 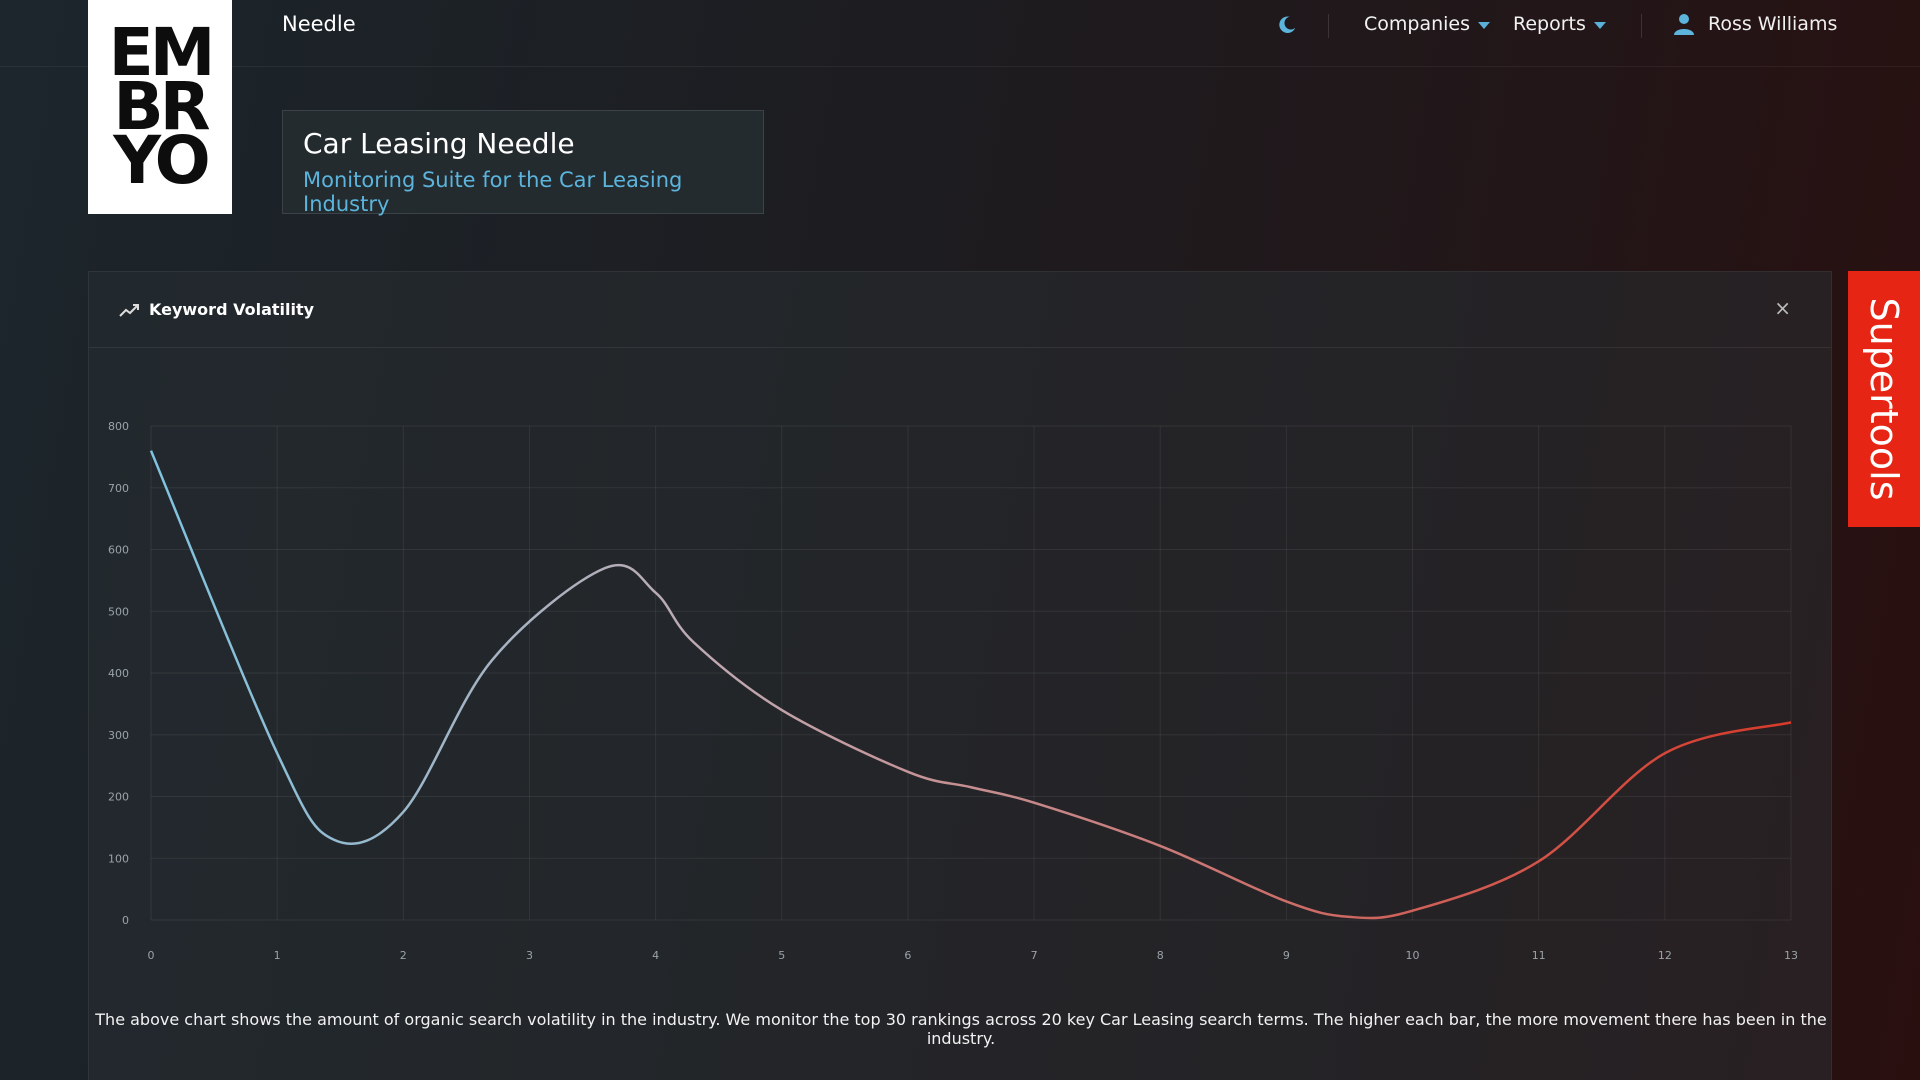 I want to click on x-tick-label: 8, so click(x=1160, y=955).